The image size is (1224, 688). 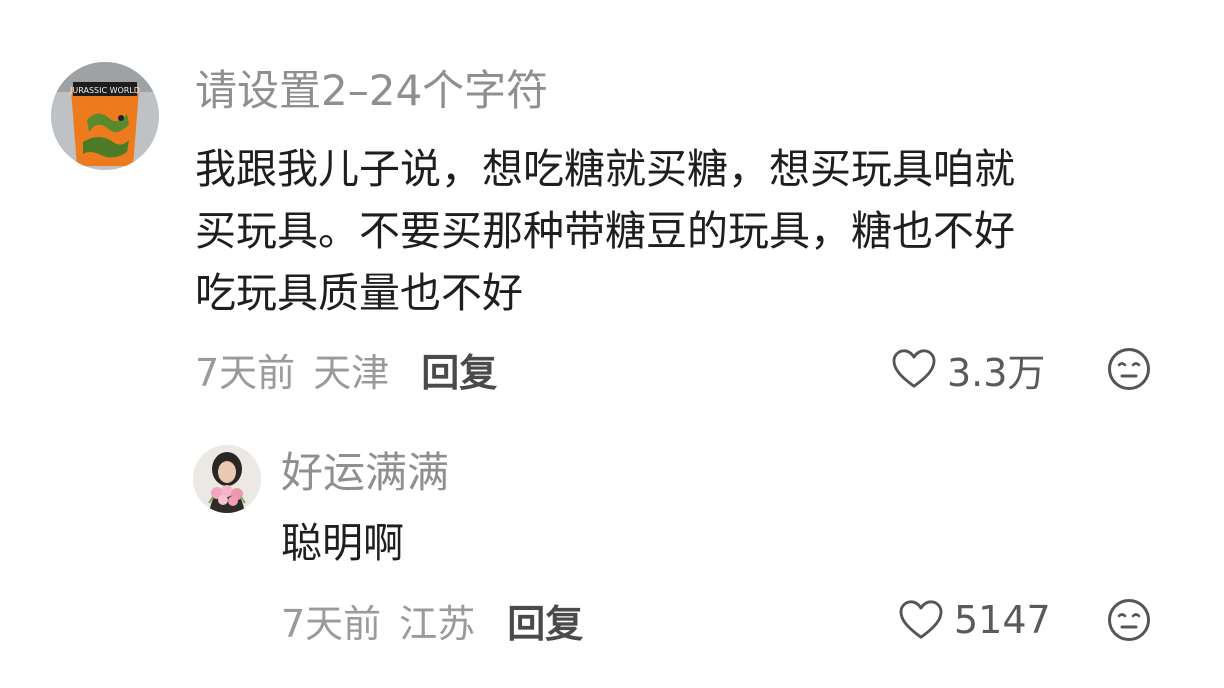 What do you see at coordinates (342, 543) in the screenshot?
I see `comment-text-line: 聪明啊` at bounding box center [342, 543].